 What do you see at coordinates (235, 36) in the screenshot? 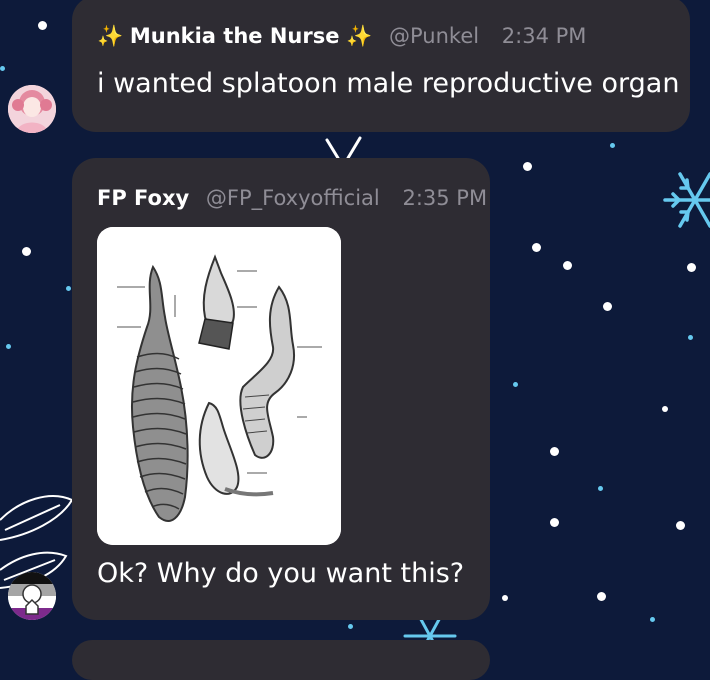
I see `message-author: Munkia the Nurse` at bounding box center [235, 36].